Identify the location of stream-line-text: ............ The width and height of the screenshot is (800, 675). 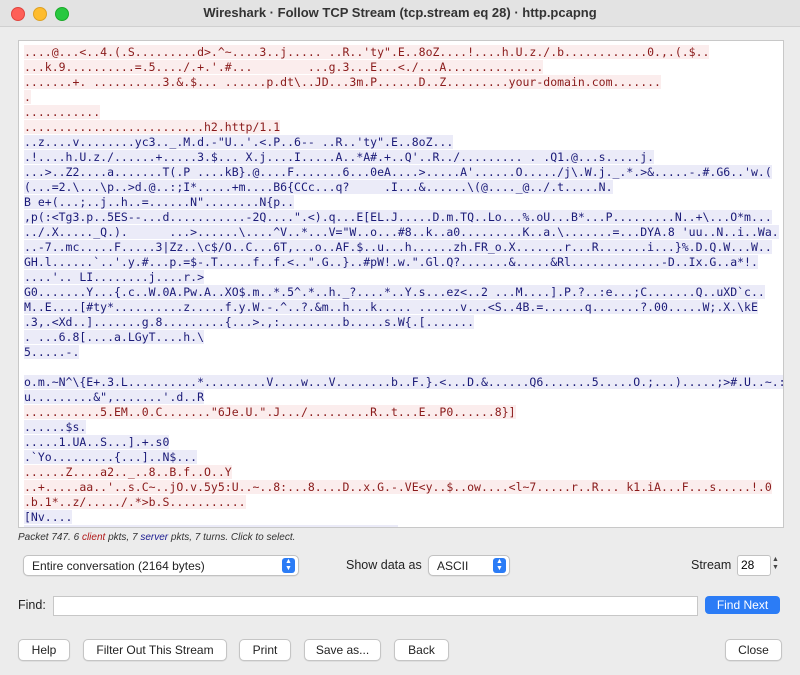
(62, 112).